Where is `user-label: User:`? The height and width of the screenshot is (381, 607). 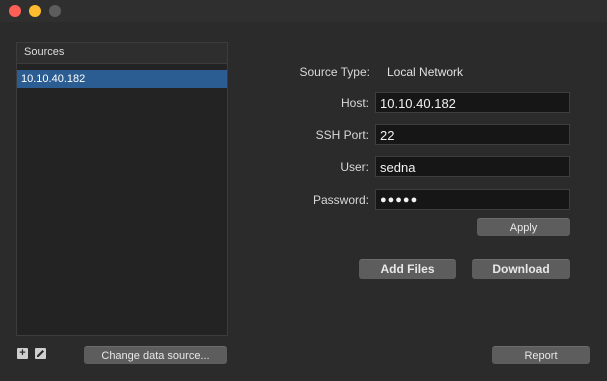
user-label: User: is located at coordinates (354, 167).